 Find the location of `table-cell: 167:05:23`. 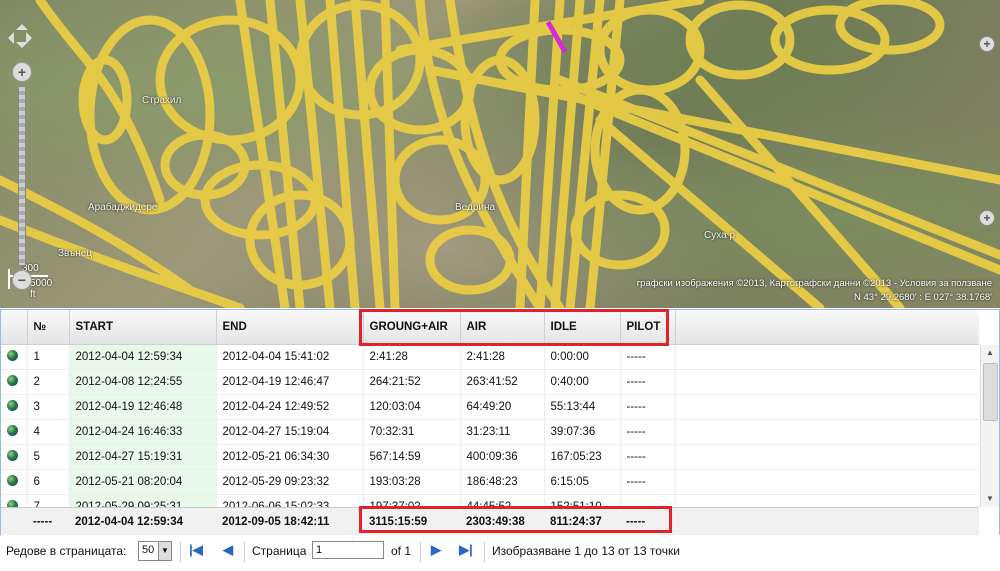

table-cell: 167:05:23 is located at coordinates (582, 457).